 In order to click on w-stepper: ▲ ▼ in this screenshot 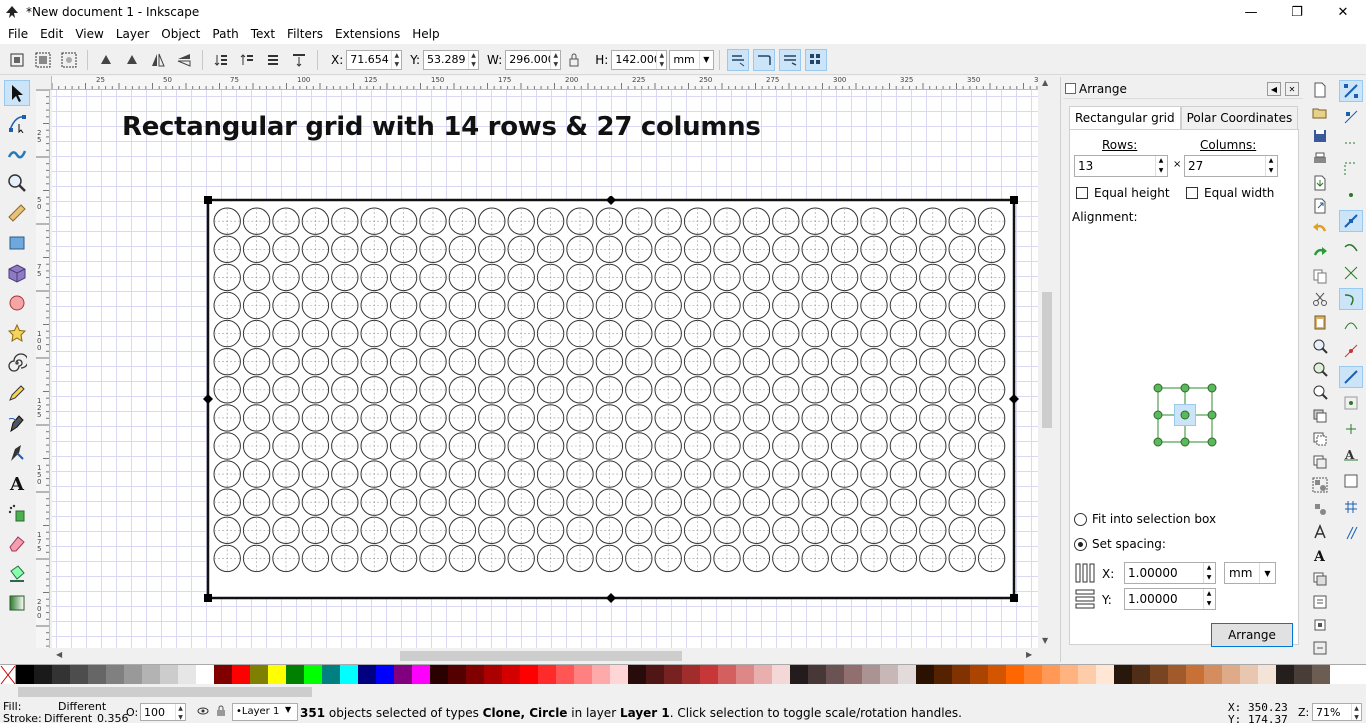, I will do `click(555, 59)`.